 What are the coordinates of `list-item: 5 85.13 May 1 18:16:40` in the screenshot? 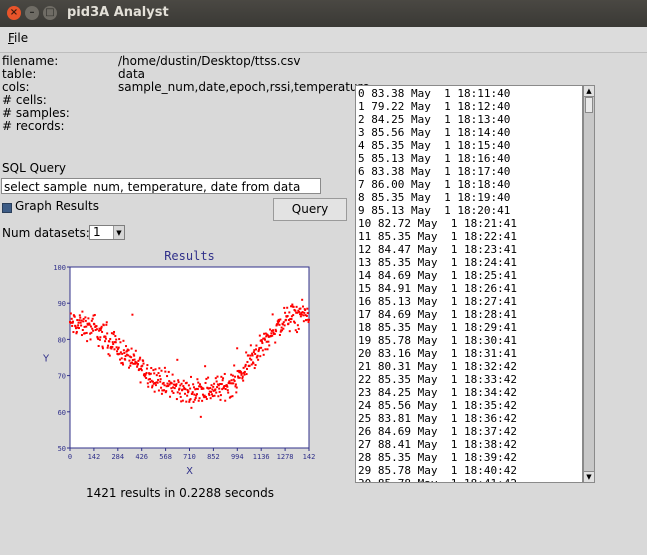 It's located at (434, 158).